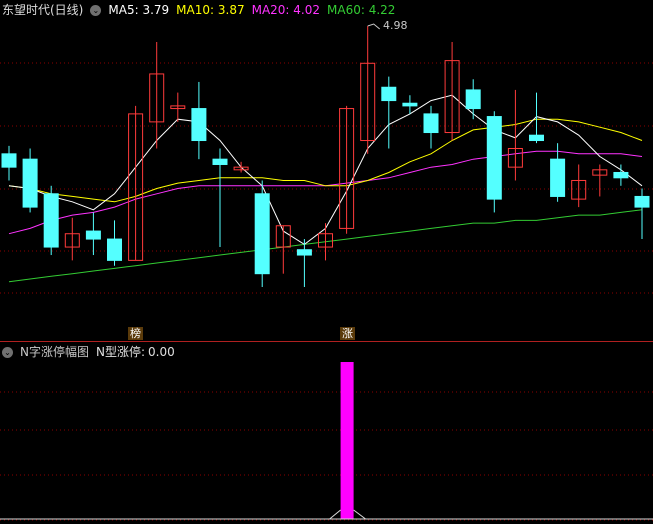  I want to click on indicator-bar, so click(347, 440).